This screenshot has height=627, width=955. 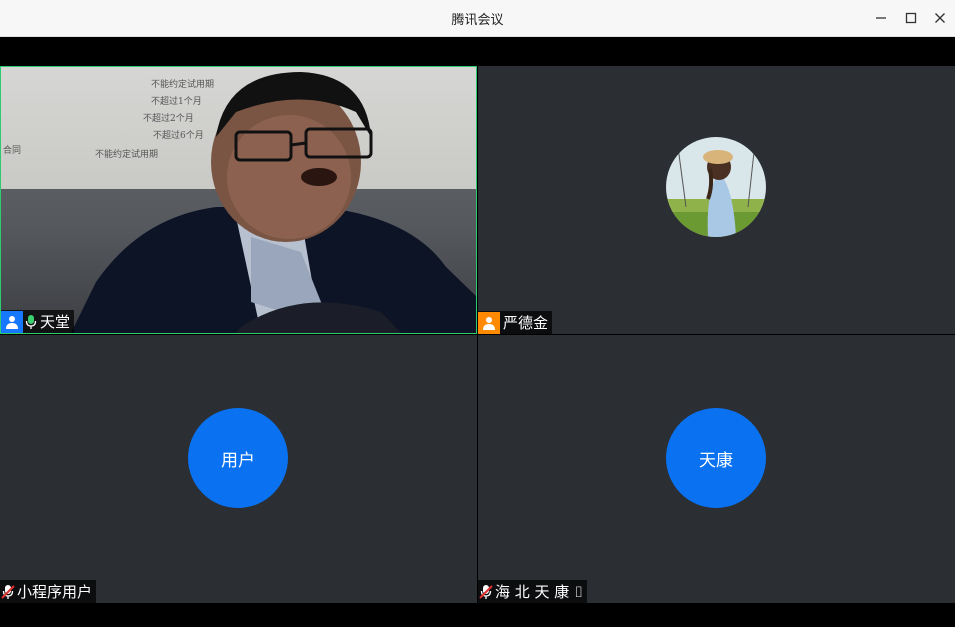 I want to click on window-title: 腾讯会议, so click(x=477, y=20).